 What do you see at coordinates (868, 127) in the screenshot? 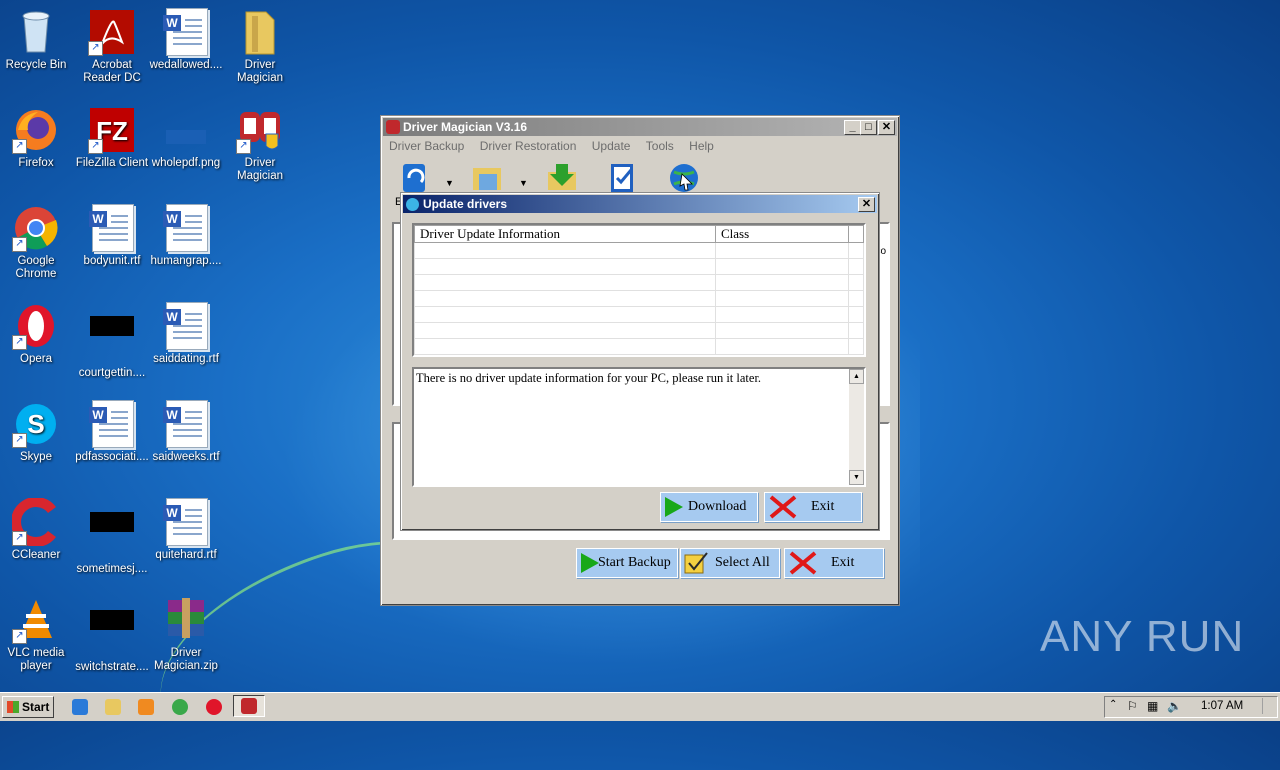
I see `maximize-button: □` at bounding box center [868, 127].